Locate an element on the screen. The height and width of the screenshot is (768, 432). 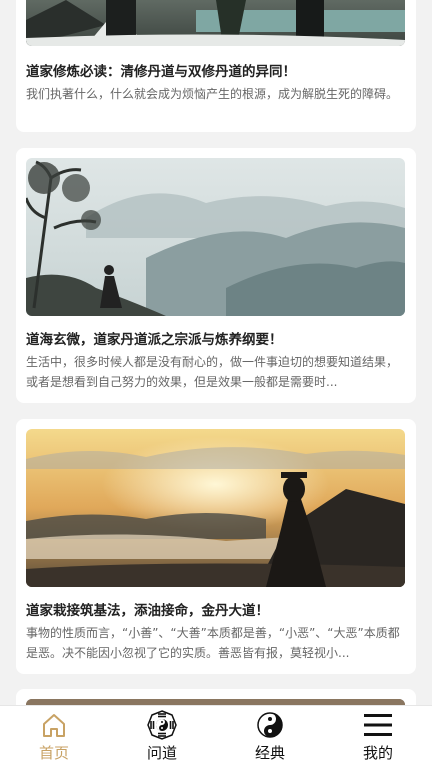
tab-label: 首页 is located at coordinates (53, 753).